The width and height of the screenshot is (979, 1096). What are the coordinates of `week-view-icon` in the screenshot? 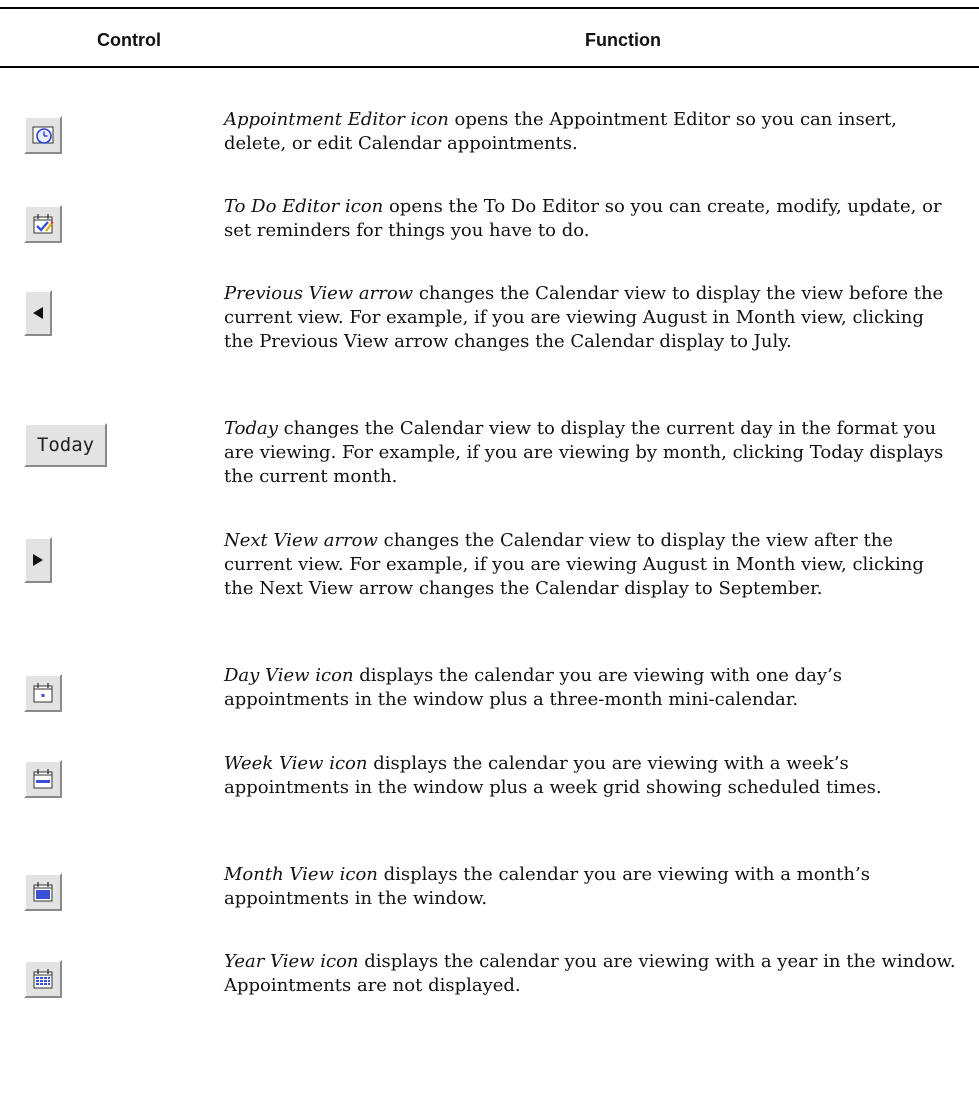 It's located at (43, 779).